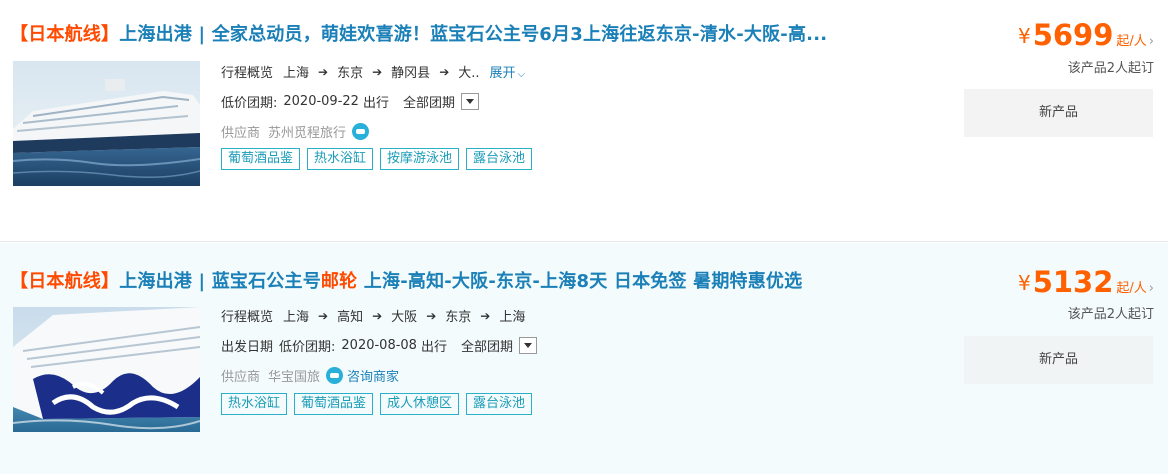  I want to click on supplier-row: 供应商 华宝国旅 咨询商家, so click(310, 375).